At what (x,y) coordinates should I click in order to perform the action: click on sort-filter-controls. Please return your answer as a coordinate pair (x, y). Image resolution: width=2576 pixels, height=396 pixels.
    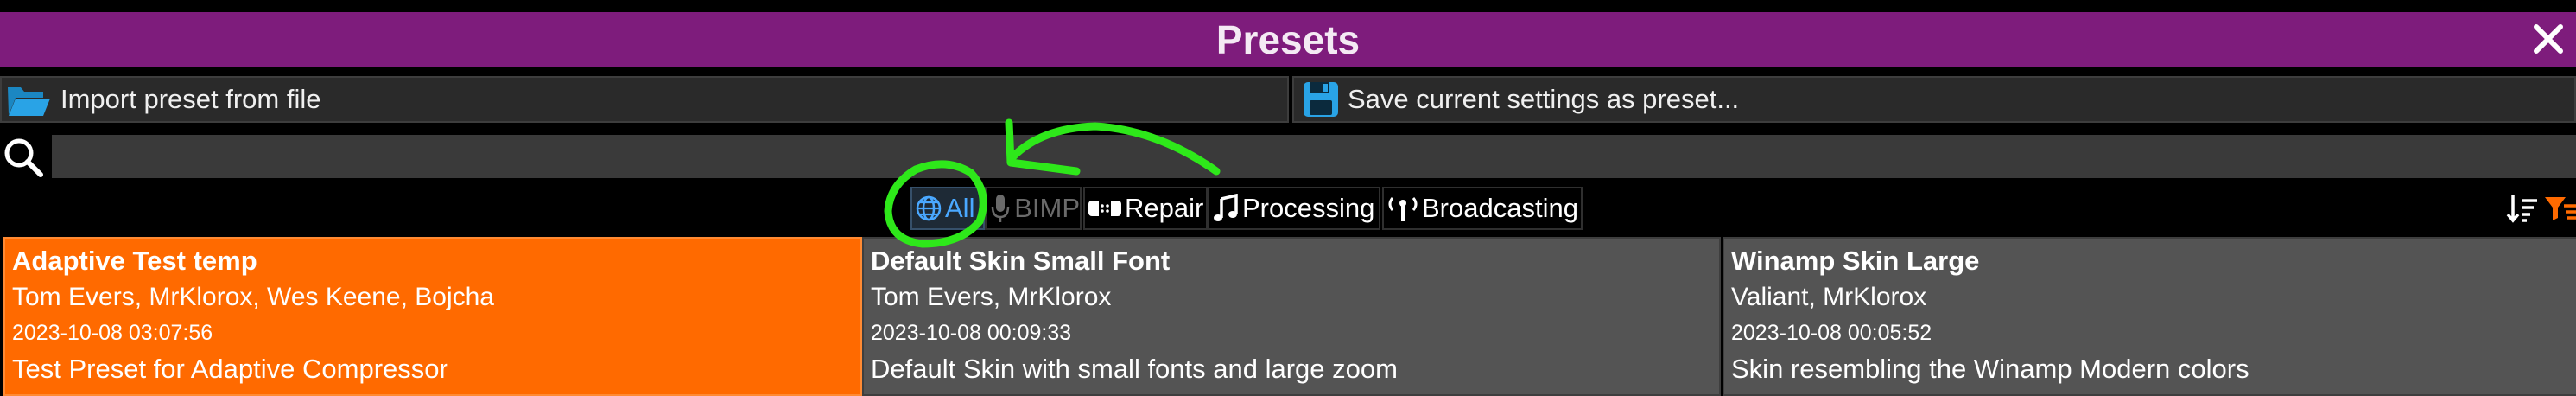
    Looking at the image, I should click on (2539, 208).